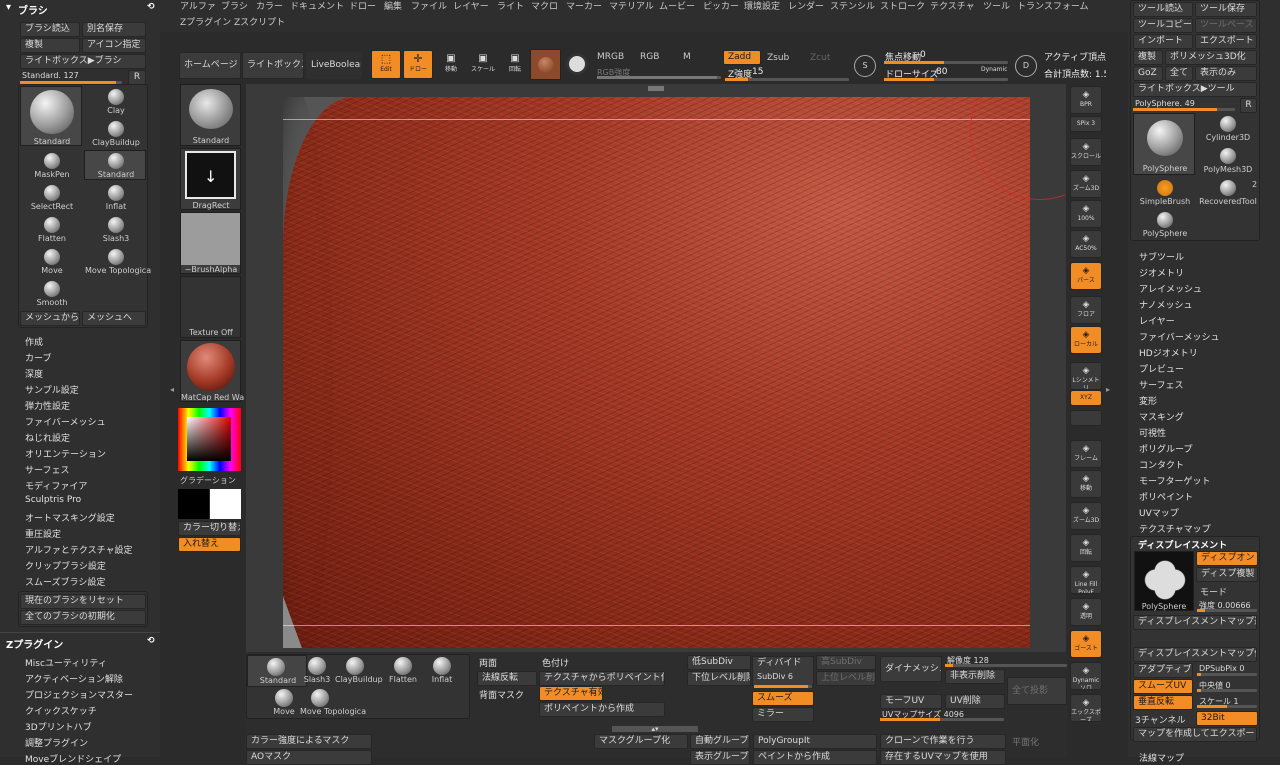 The width and height of the screenshot is (1280, 765). Describe the element at coordinates (1227, 718) in the screenshot. I see `32bit-button: 32Bit` at that location.